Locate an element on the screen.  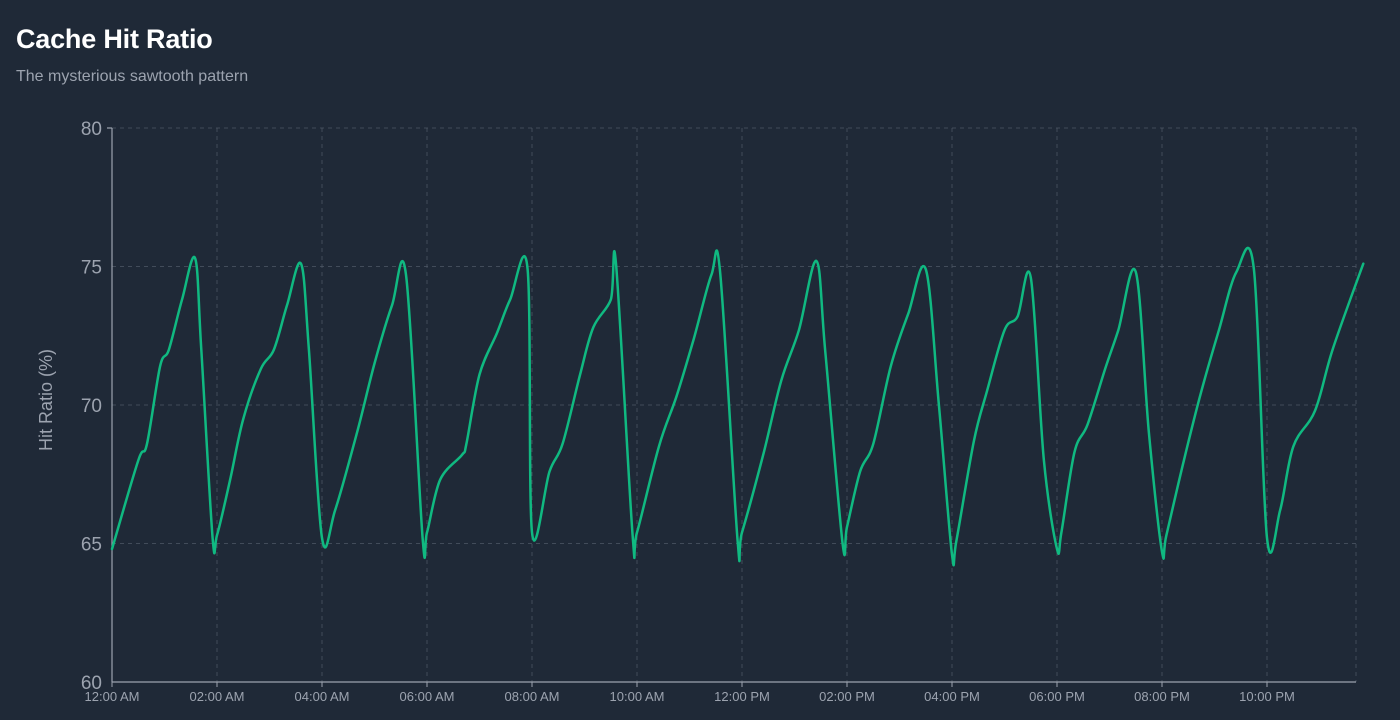
y-tick-label-75: 75 is located at coordinates (91, 268).